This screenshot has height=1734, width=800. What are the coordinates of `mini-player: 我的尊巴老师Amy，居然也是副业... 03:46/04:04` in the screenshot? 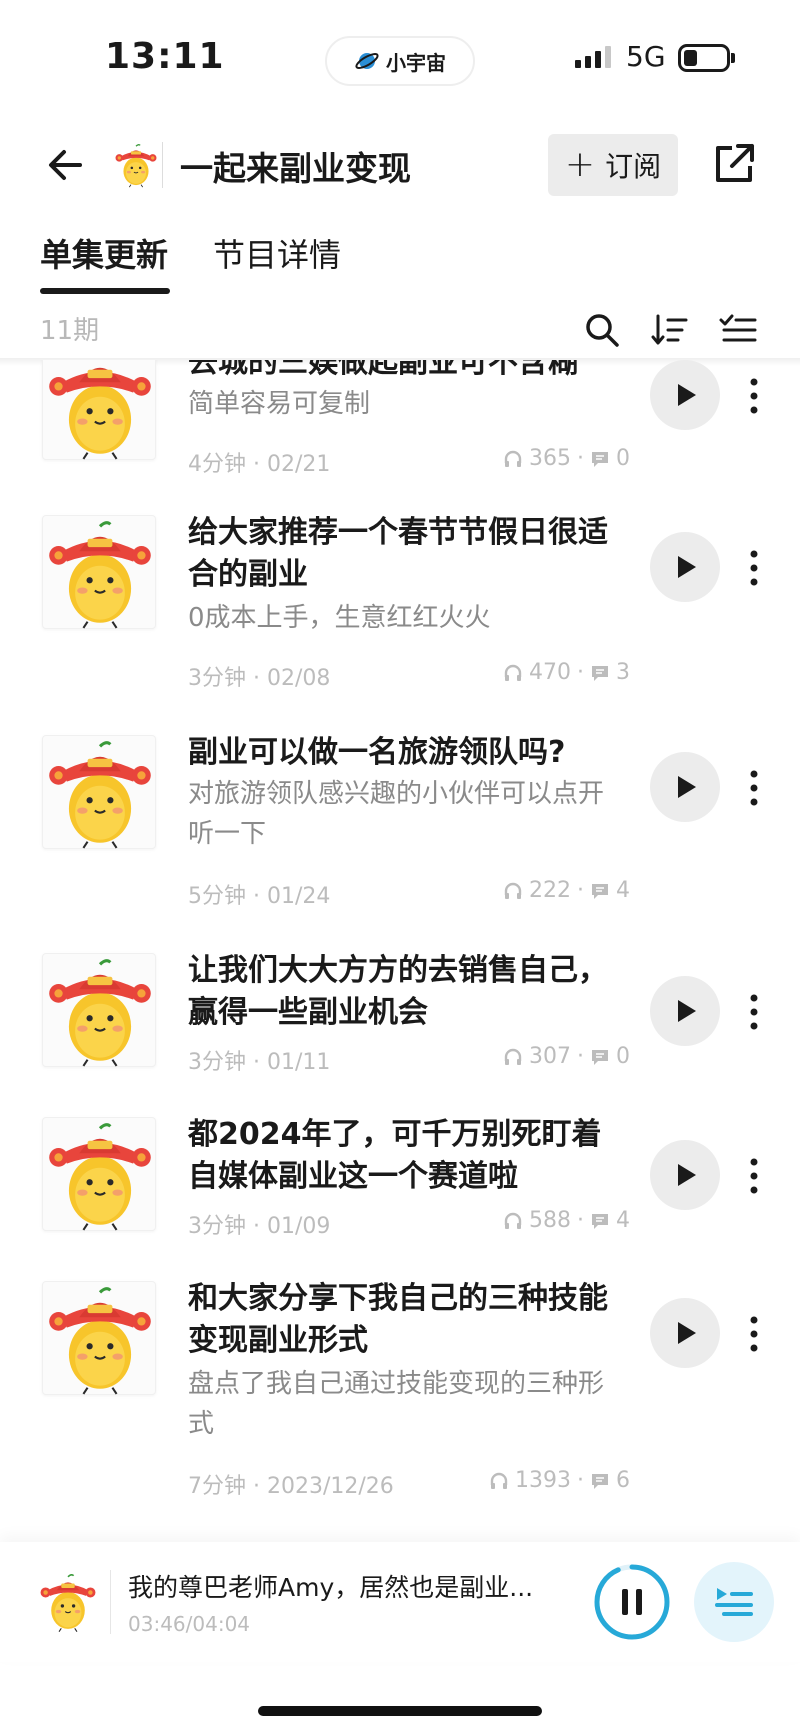 It's located at (400, 1602).